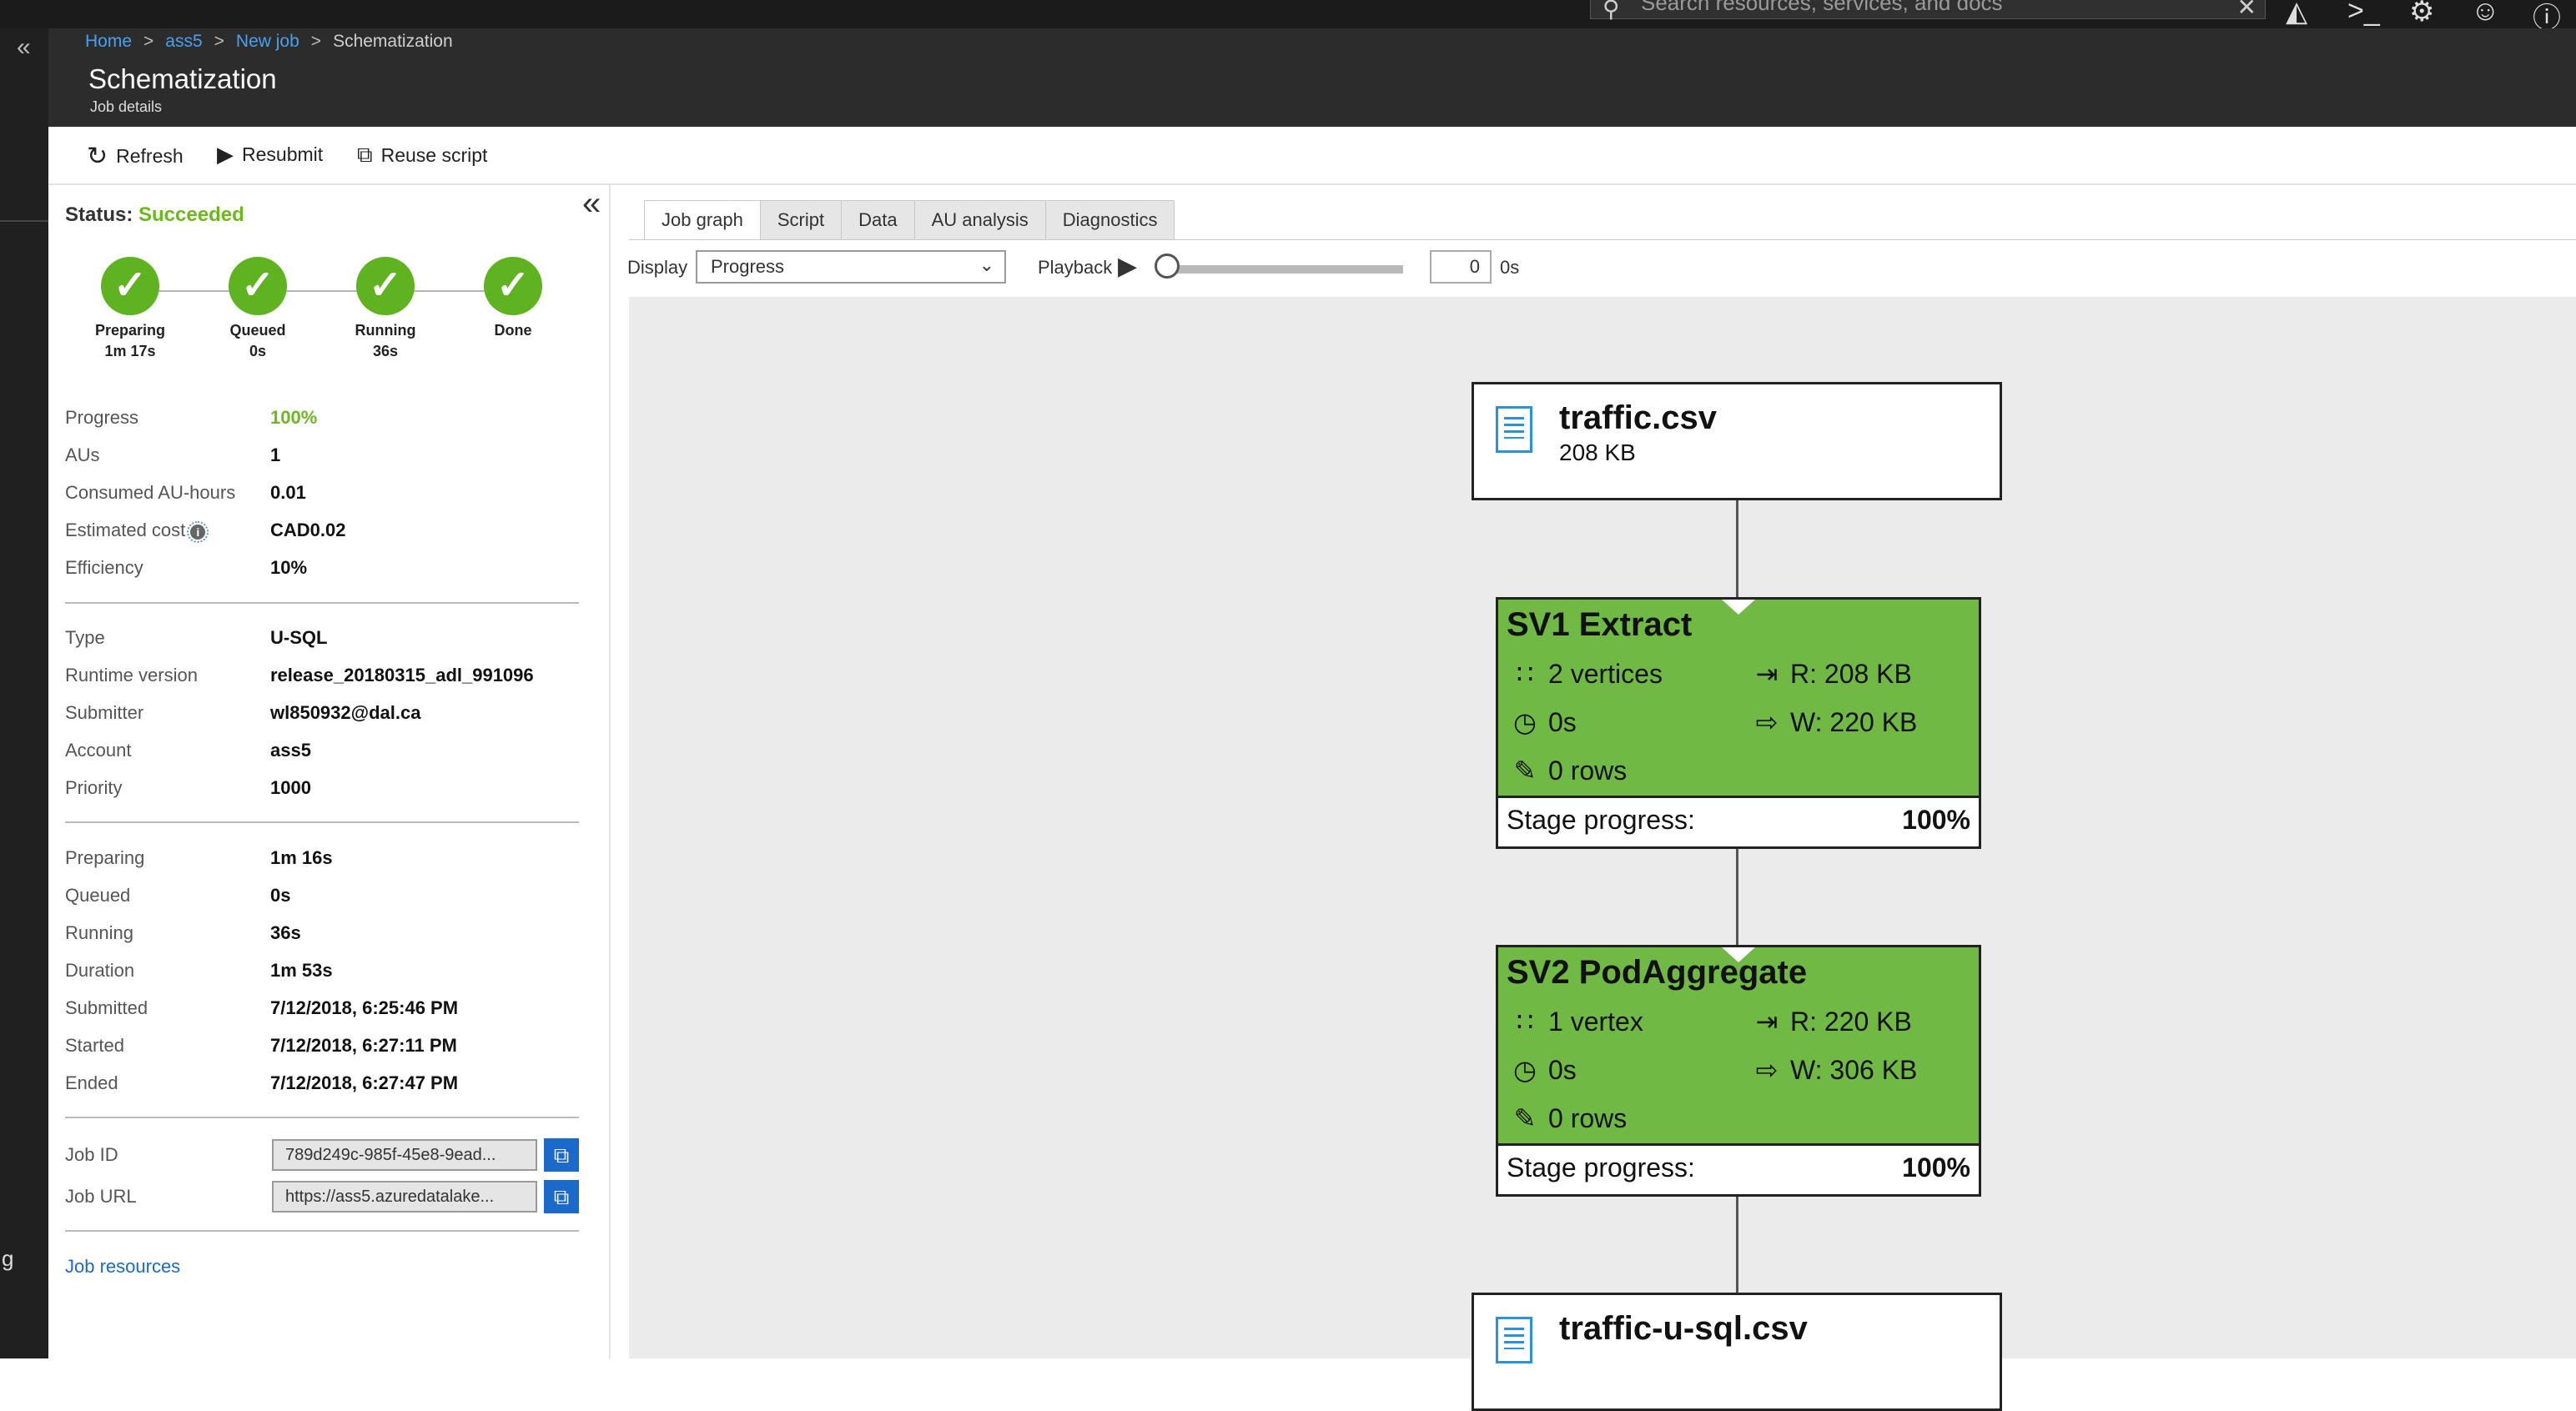 Image resolution: width=2576 pixels, height=1411 pixels. Describe the element at coordinates (2363, 14) in the screenshot. I see `cloud-shell-icon: >_` at that location.